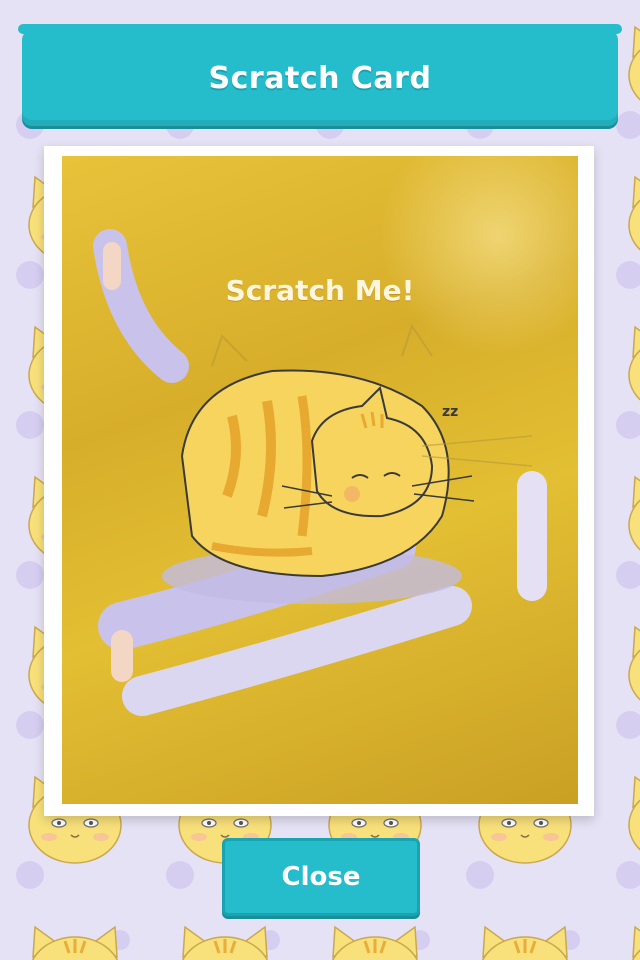 The width and height of the screenshot is (640, 960). Describe the element at coordinates (320, 290) in the screenshot. I see `scratch-me-label: Scratch Me!` at that location.